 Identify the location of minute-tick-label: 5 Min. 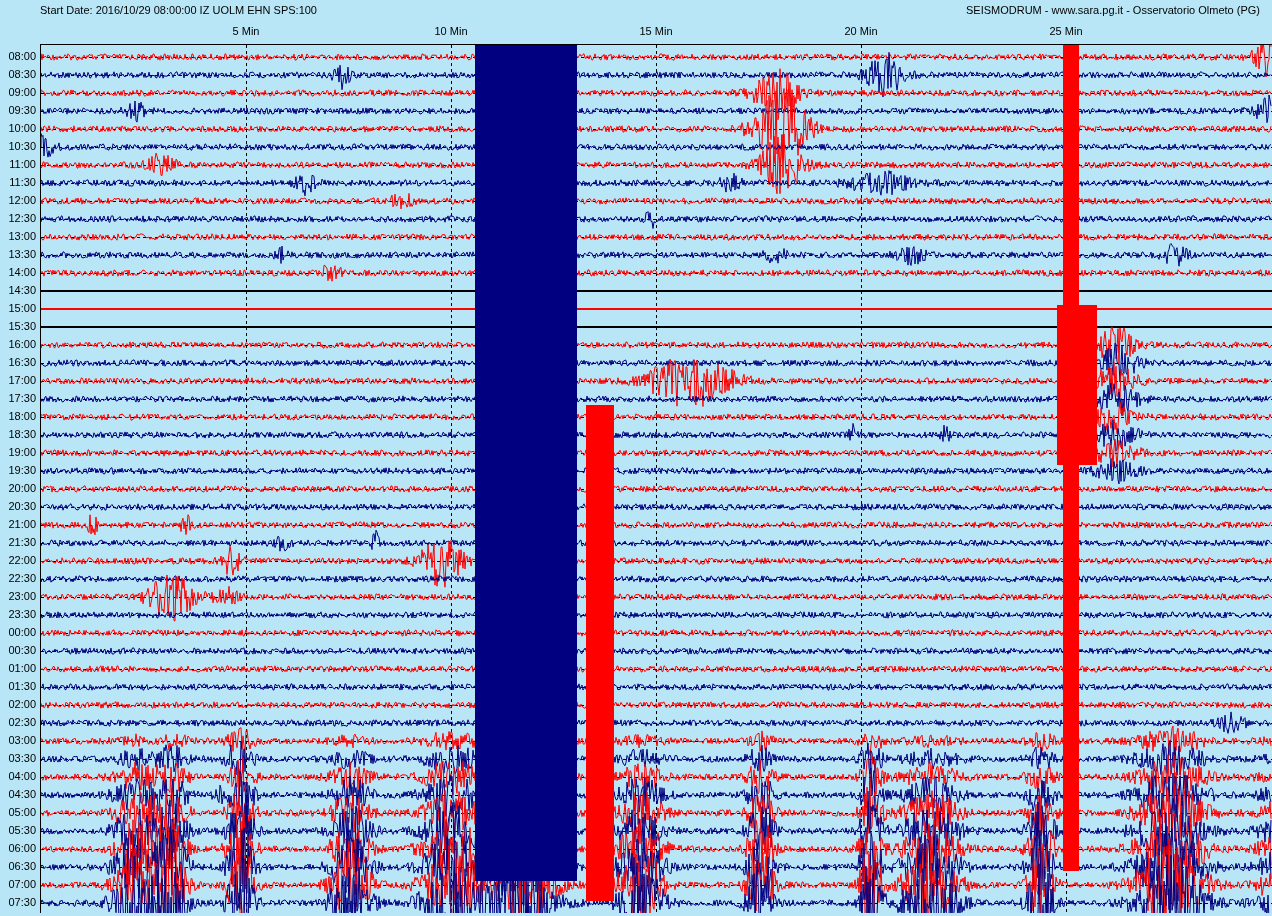
(246, 31).